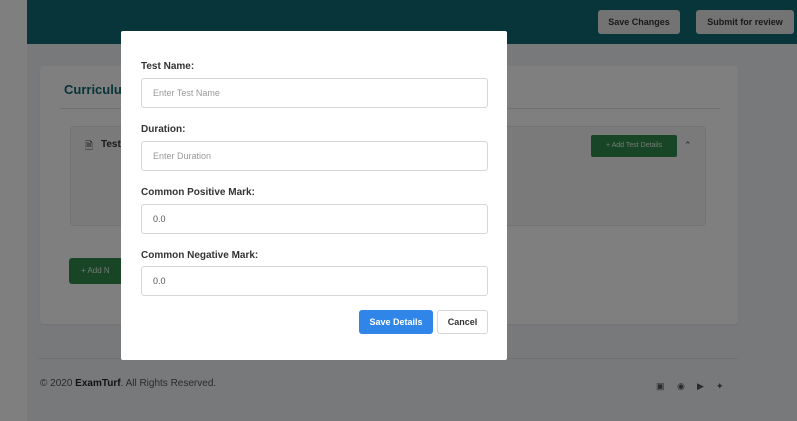  Describe the element at coordinates (314, 156) in the screenshot. I see `duration-input: Enter Duration` at that location.